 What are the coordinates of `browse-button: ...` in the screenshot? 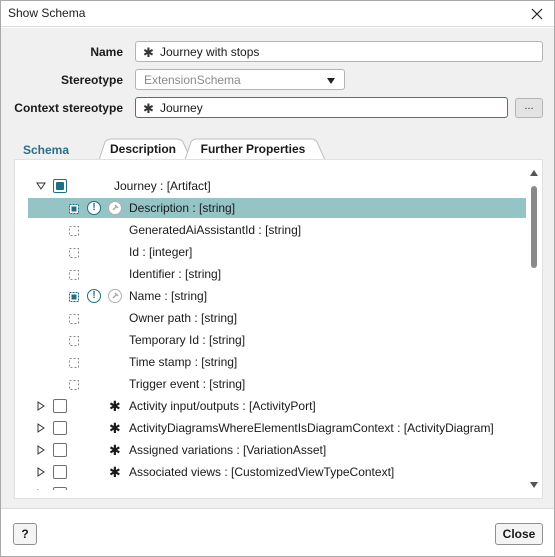 It's located at (529, 108).